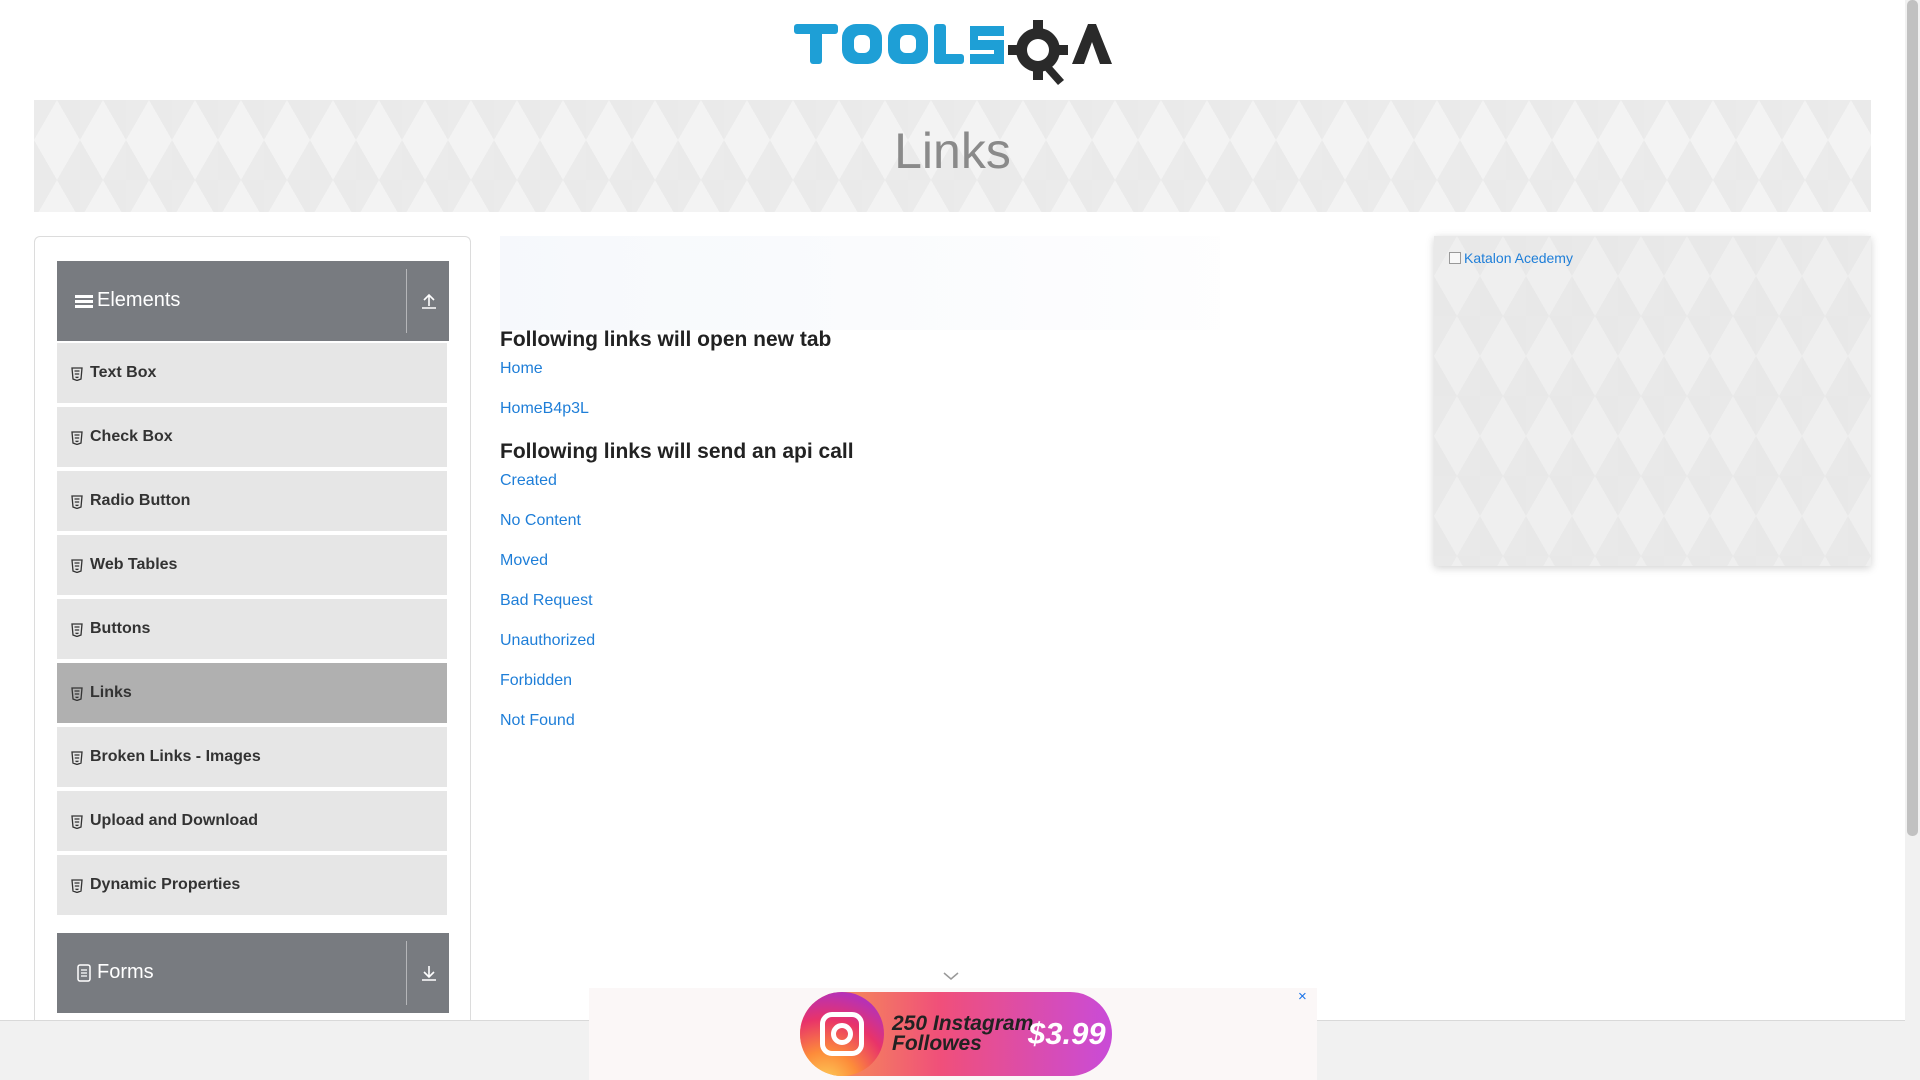 The width and height of the screenshot is (1920, 1080). Describe the element at coordinates (528, 481) in the screenshot. I see `link-created: Created` at that location.